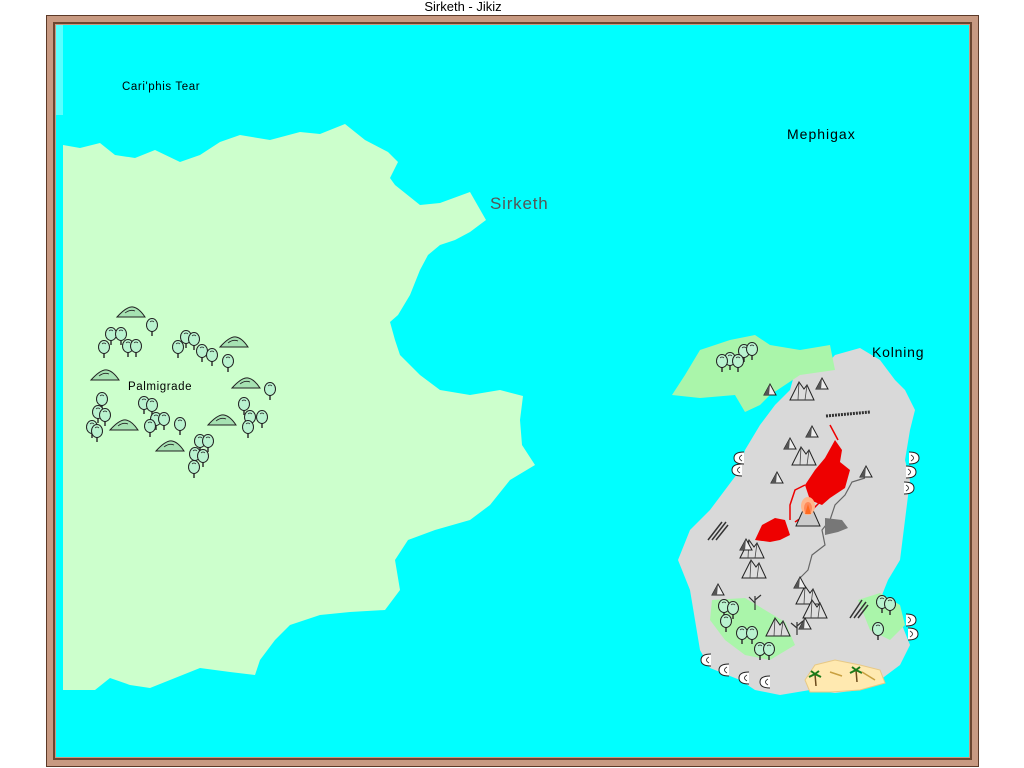 The image size is (1024, 768). What do you see at coordinates (898, 352) in the screenshot?
I see `label-kolning: Kolning` at bounding box center [898, 352].